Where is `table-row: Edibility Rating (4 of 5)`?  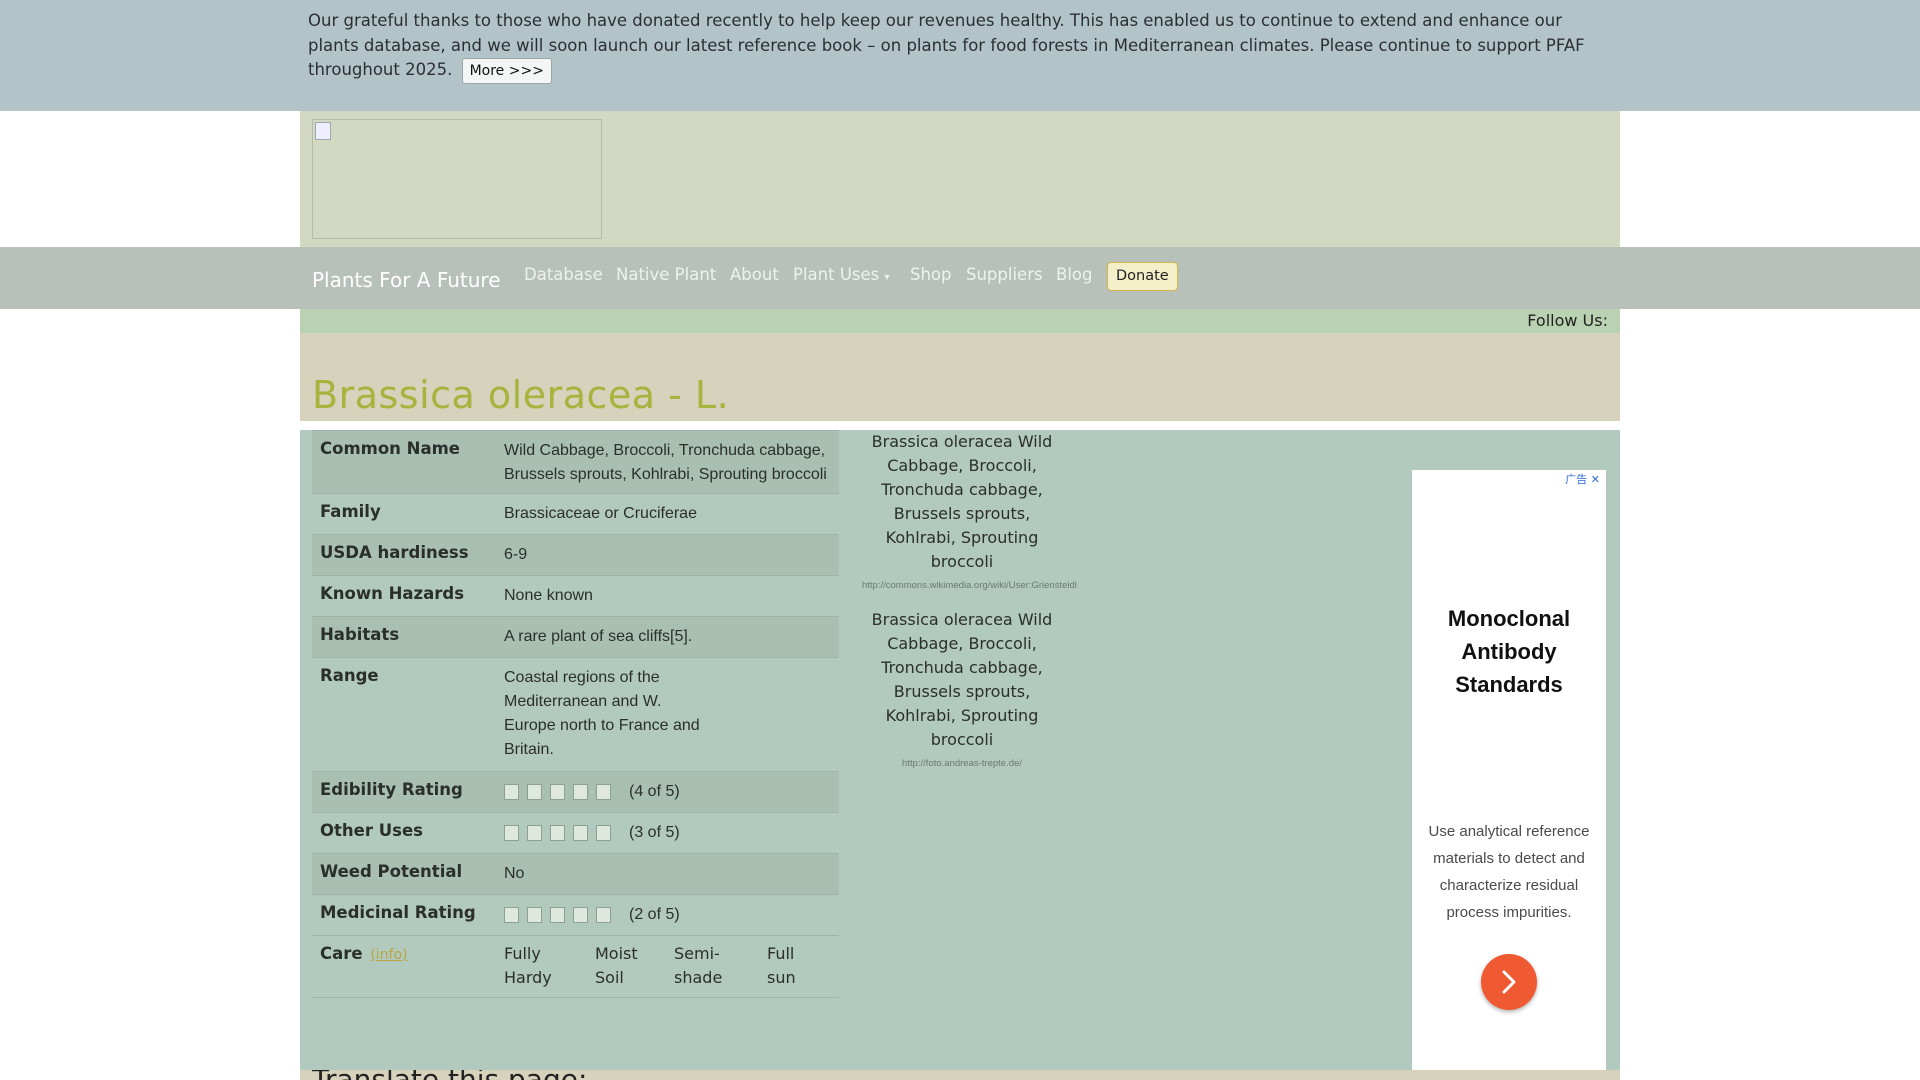
table-row: Edibility Rating (4 of 5) is located at coordinates (575, 792).